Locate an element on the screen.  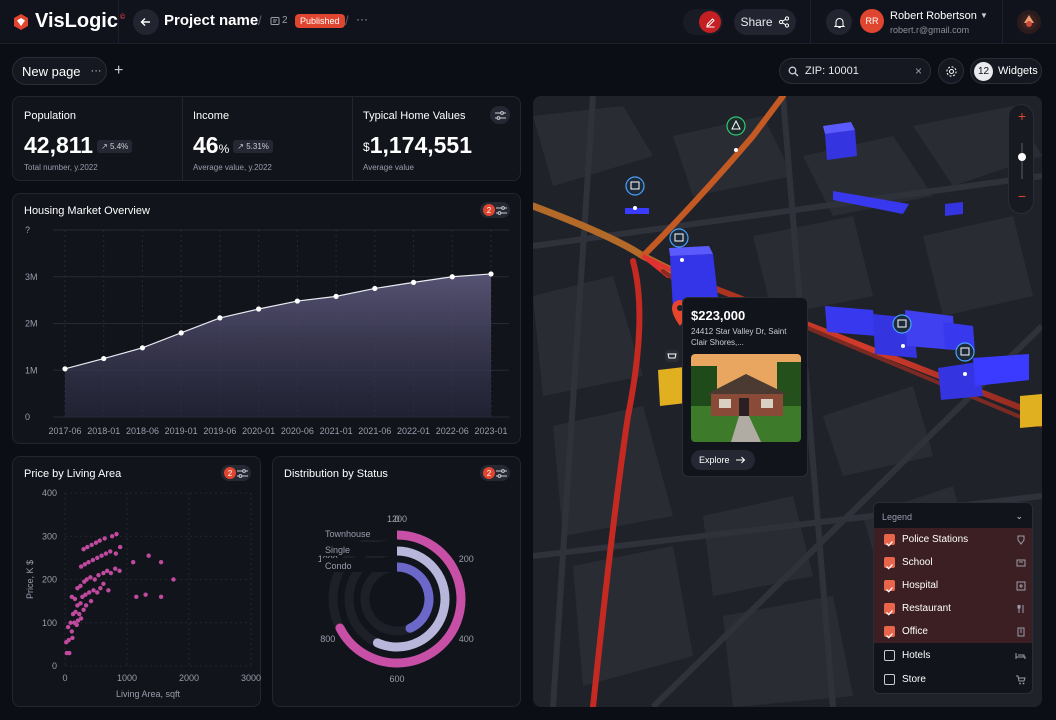
stat-value: 42,811 ↗ 5.4% is located at coordinates (78, 145).